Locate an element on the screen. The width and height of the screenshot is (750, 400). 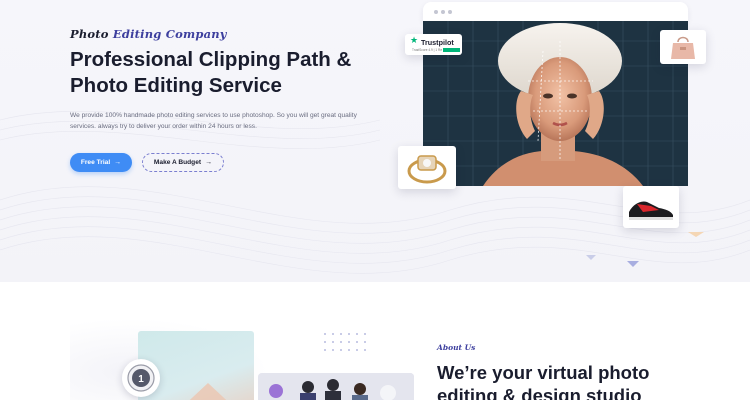
ring-product-icon is located at coordinates (427, 169).